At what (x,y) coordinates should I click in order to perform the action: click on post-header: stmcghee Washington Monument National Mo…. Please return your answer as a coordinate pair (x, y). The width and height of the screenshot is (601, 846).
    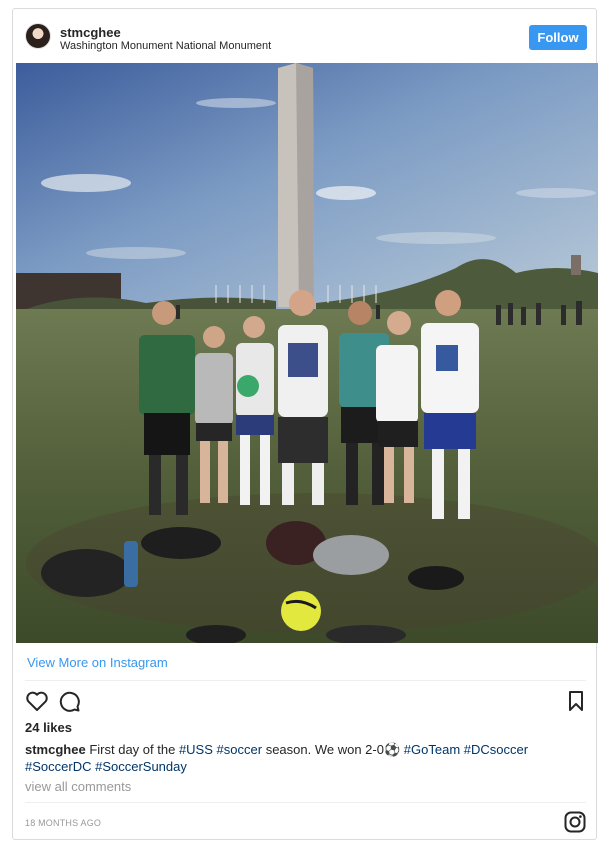
    Looking at the image, I should click on (304, 36).